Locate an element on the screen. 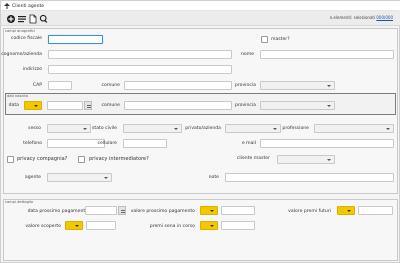  privato-azienda-select is located at coordinates (253, 128).